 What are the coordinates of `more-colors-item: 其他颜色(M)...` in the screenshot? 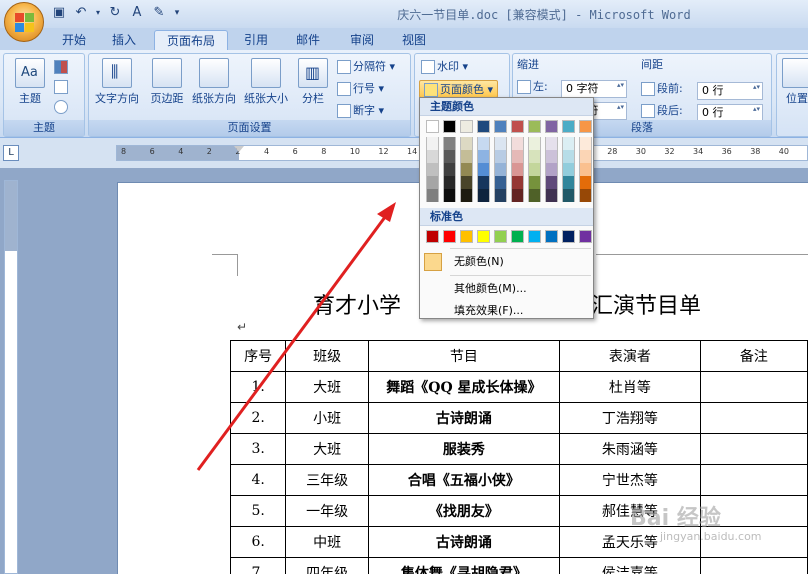 It's located at (506, 289).